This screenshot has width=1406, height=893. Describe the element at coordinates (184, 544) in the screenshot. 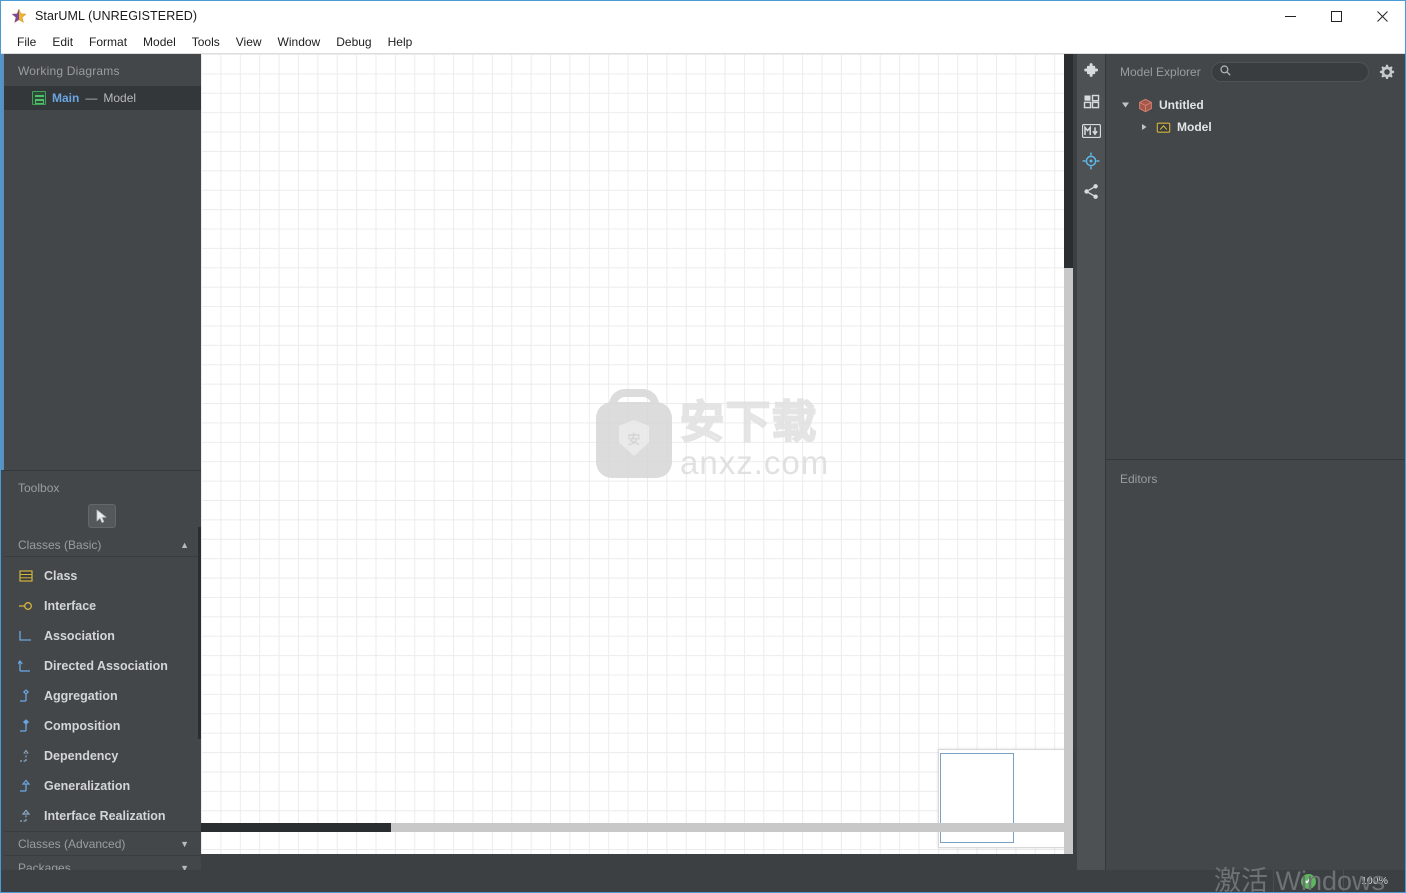

I see `chevron-up-icon: ▲` at that location.